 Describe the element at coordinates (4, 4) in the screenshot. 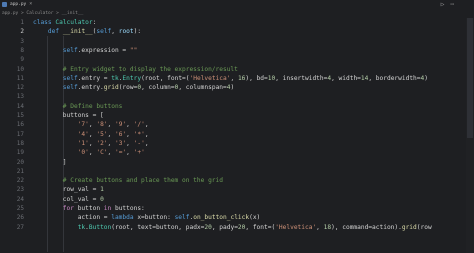

I see `python-file-icon` at that location.